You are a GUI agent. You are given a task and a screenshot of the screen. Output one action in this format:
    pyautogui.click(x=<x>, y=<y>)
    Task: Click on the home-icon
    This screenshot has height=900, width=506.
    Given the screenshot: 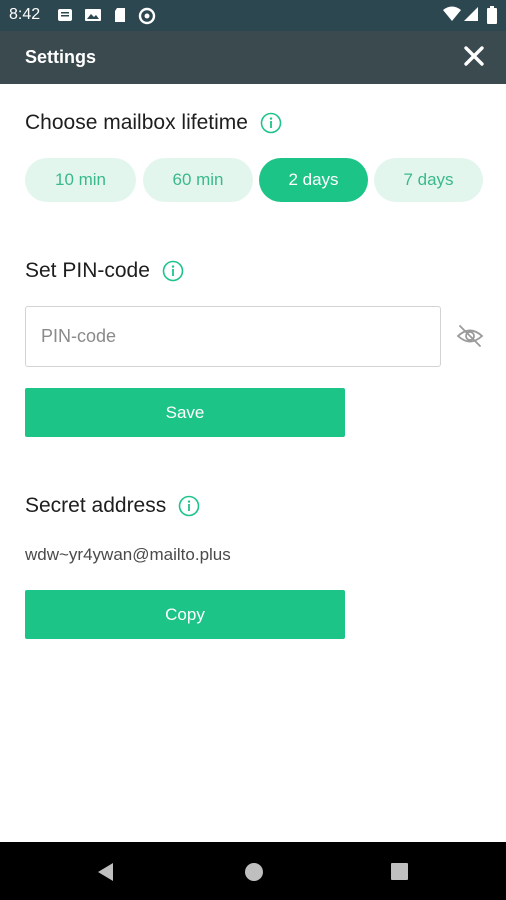 What is the action you would take?
    pyautogui.click(x=254, y=872)
    